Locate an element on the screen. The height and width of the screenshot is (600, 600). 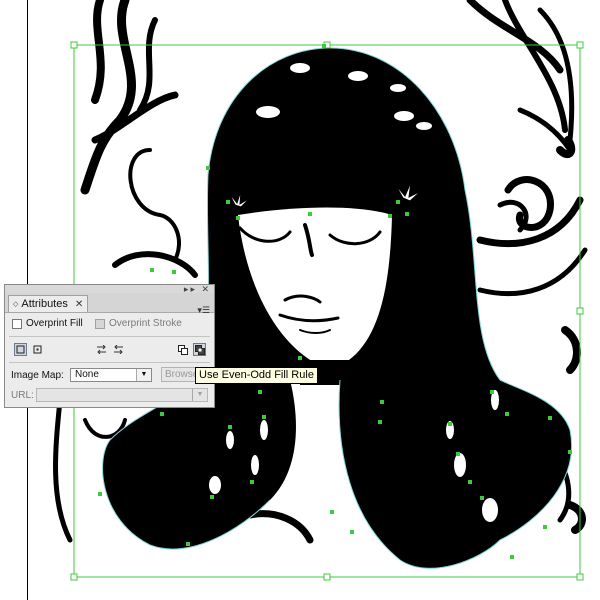
tooltip: Use Even-Odd Fill Rule is located at coordinates (256, 375).